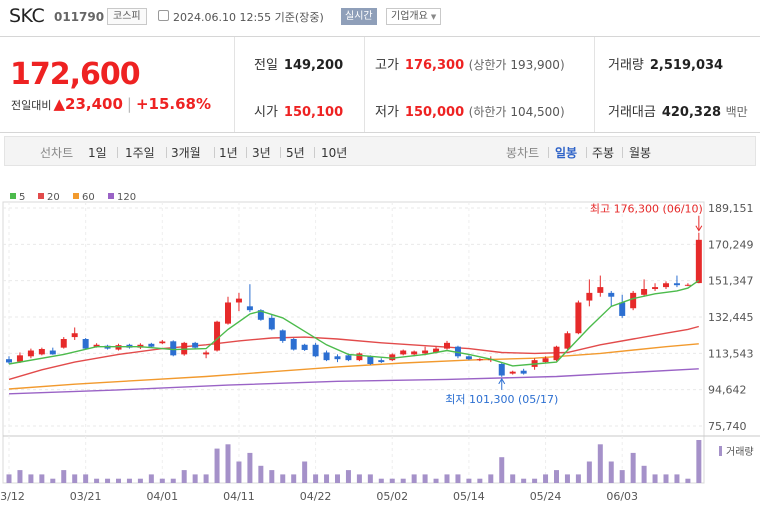  Describe the element at coordinates (53, 197) in the screenshot. I see `legend-label: 20` at that location.